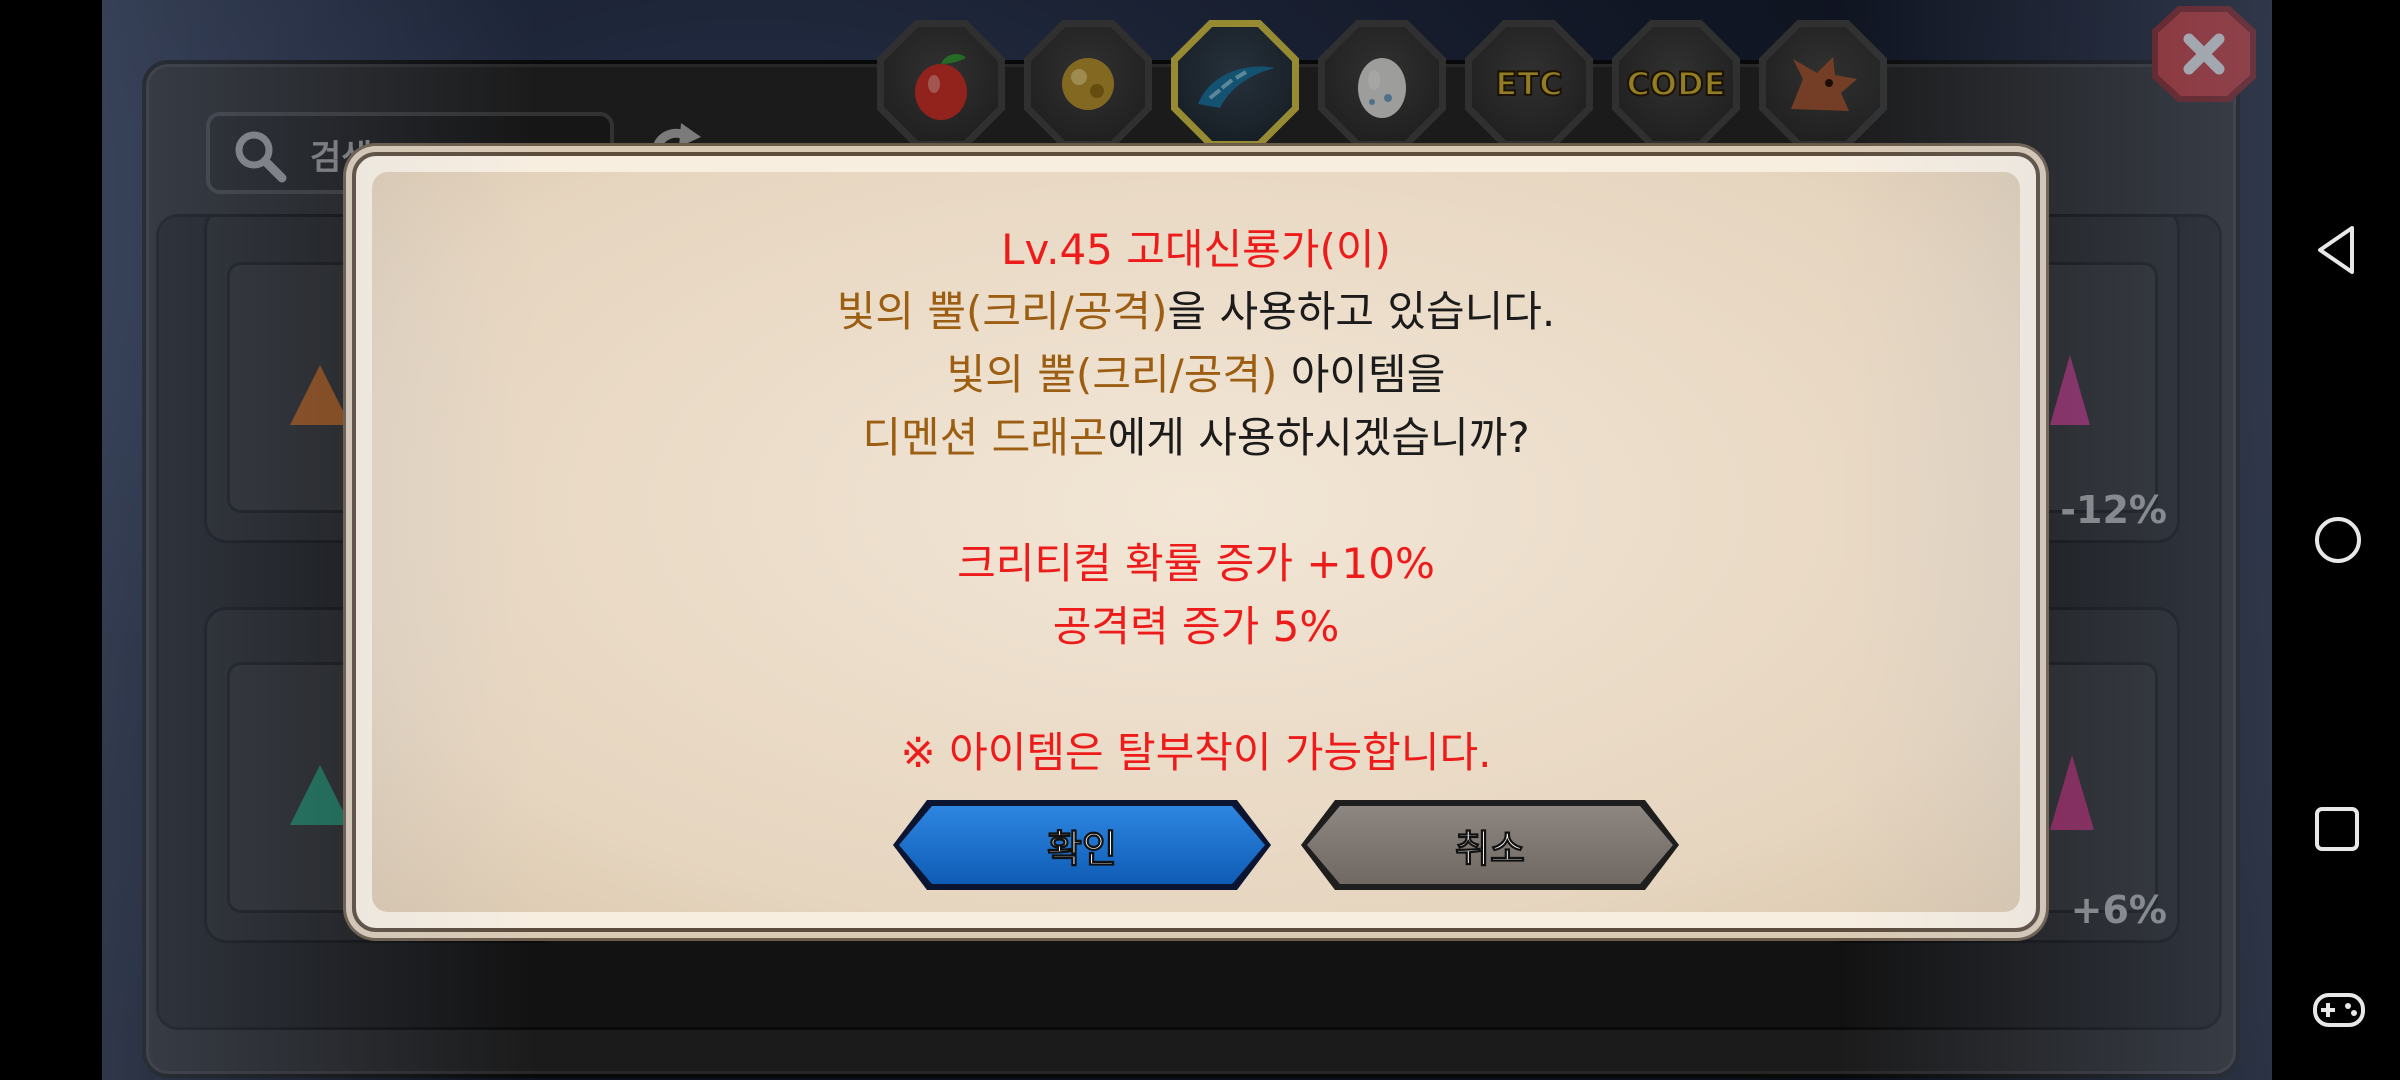  What do you see at coordinates (2002, 241) in the screenshot?
I see `card-title: 발톱` at bounding box center [2002, 241].